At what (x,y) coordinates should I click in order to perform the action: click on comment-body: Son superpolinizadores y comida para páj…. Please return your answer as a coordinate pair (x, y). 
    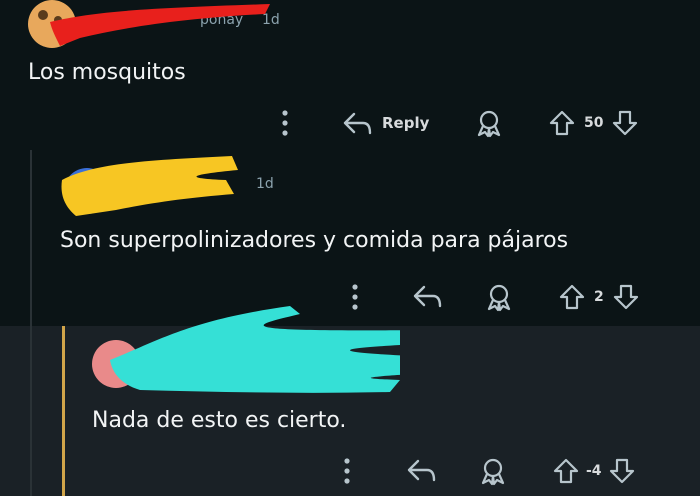
    Looking at the image, I should click on (314, 240).